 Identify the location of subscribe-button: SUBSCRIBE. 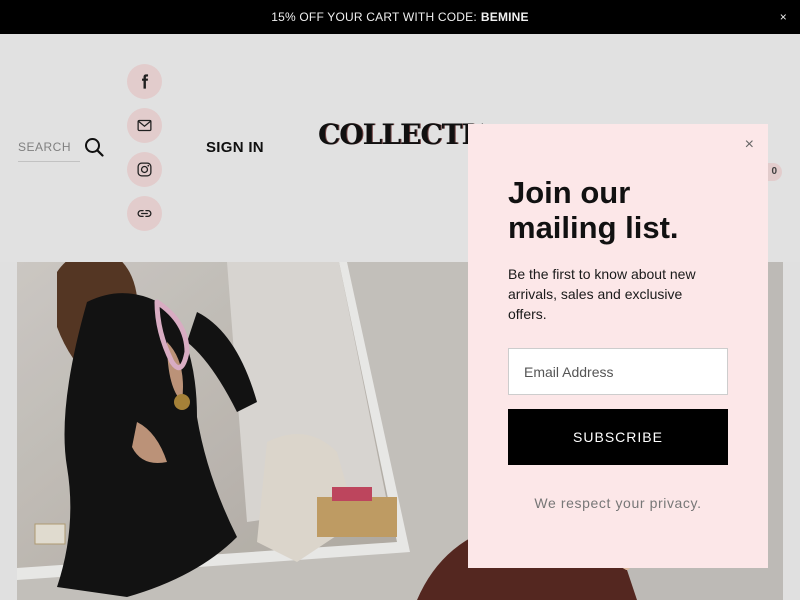
(618, 437).